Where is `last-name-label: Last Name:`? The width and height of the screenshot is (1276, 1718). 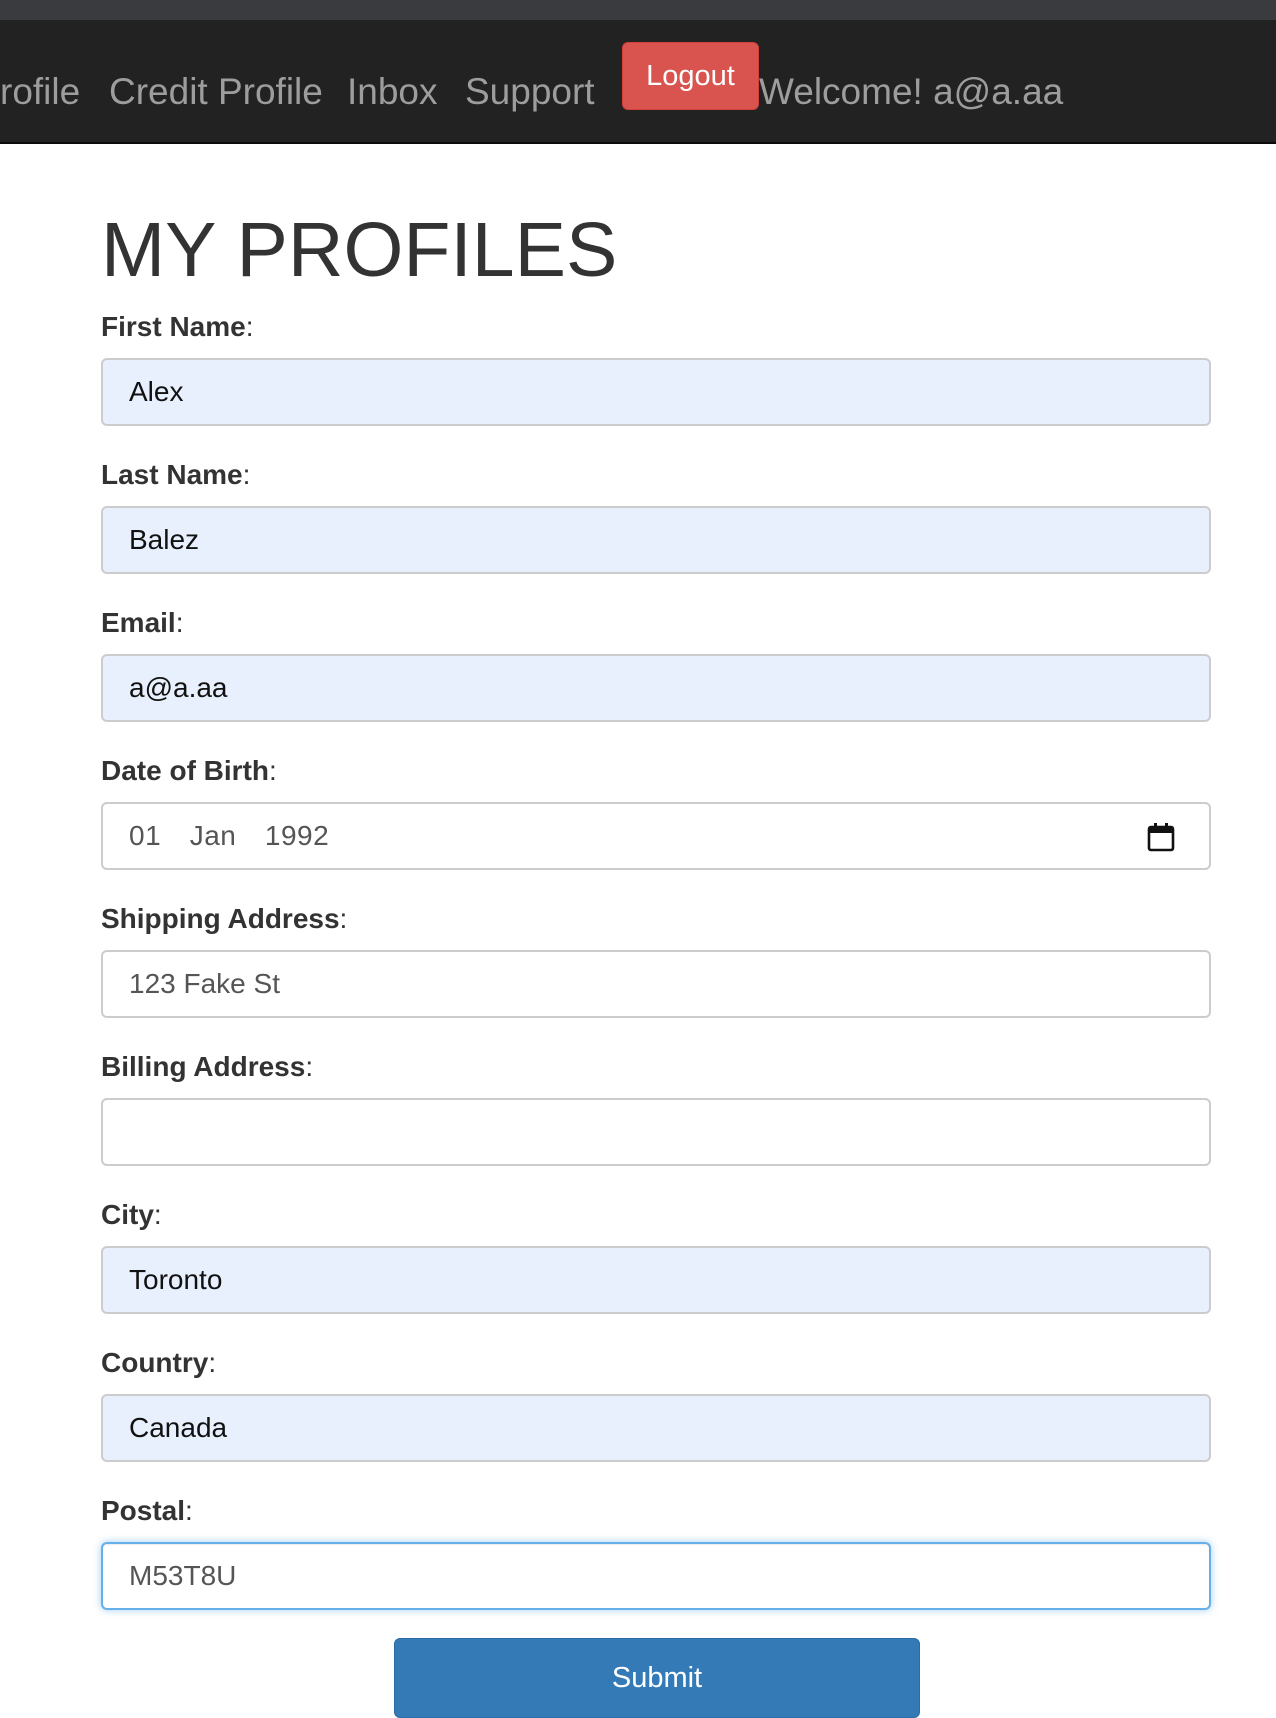 last-name-label: Last Name: is located at coordinates (176, 474).